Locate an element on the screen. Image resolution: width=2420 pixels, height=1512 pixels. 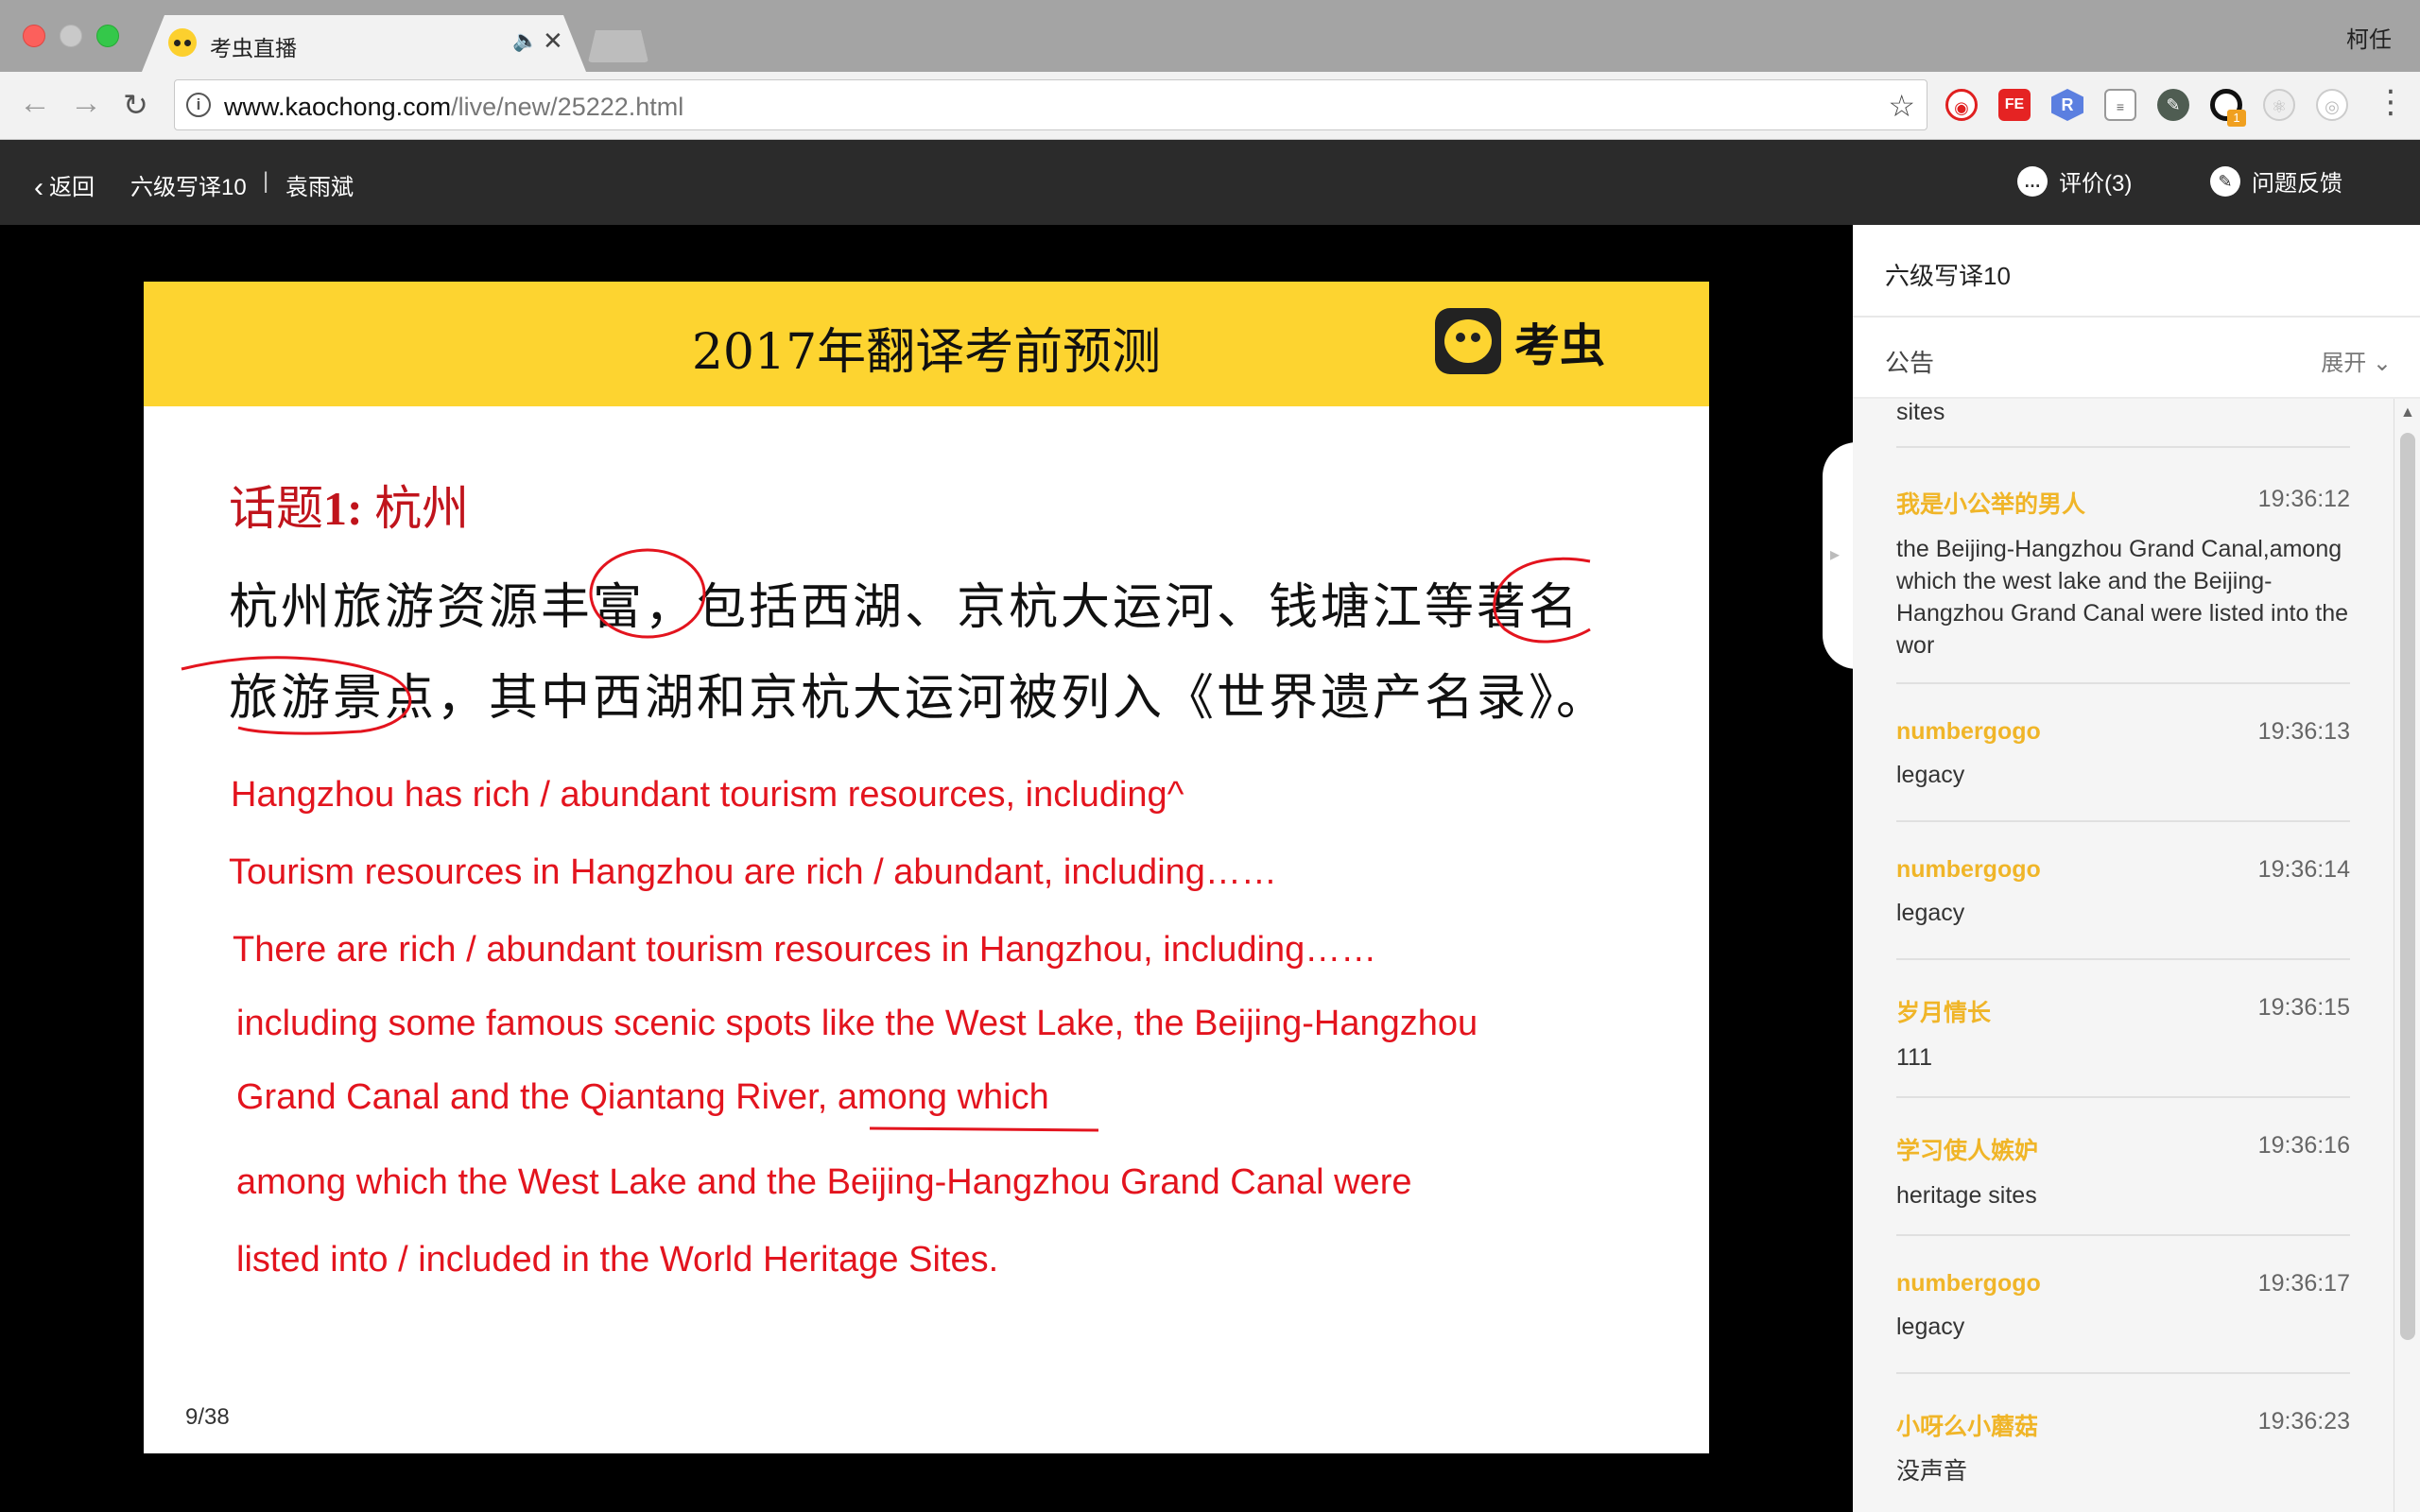
slide-banner: 2017年翻译考前预测 考虫 is located at coordinates (927, 344).